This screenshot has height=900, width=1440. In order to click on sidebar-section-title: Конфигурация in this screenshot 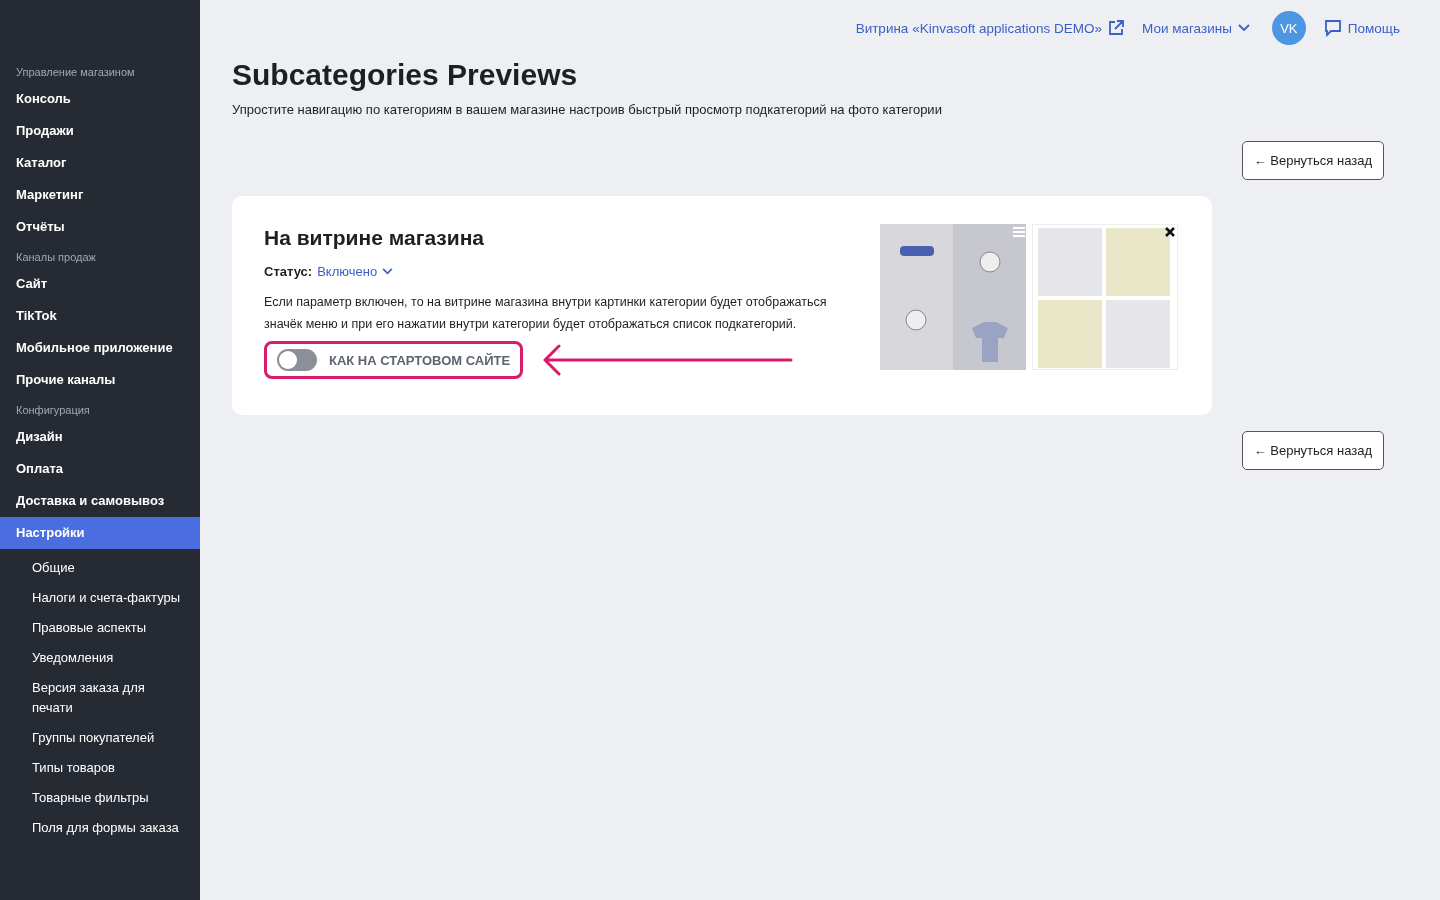, I will do `click(53, 410)`.